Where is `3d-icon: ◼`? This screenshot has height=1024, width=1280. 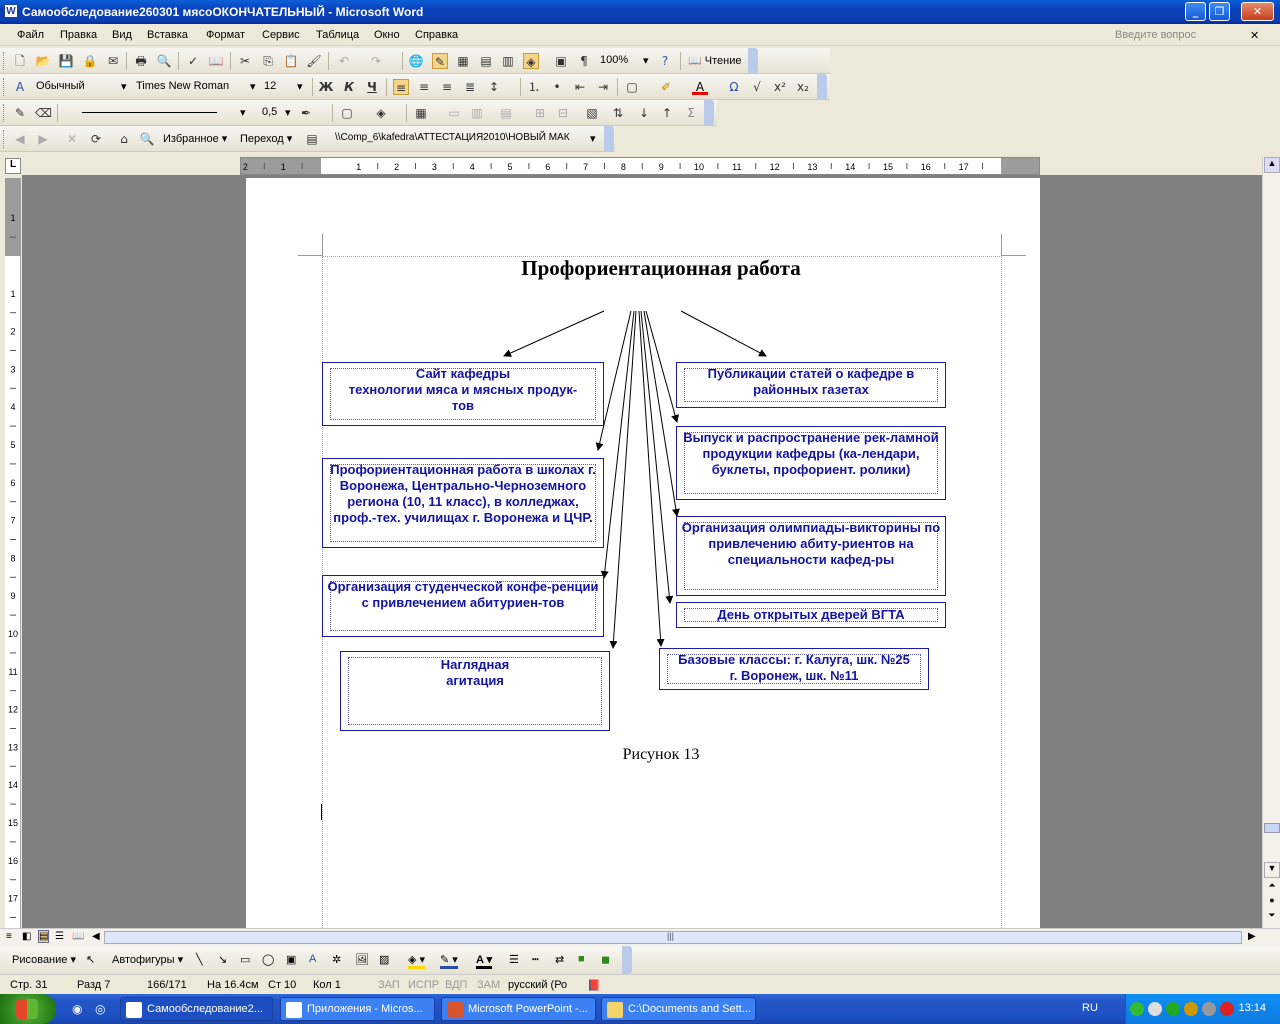 3d-icon: ◼ is located at coordinates (605, 959).